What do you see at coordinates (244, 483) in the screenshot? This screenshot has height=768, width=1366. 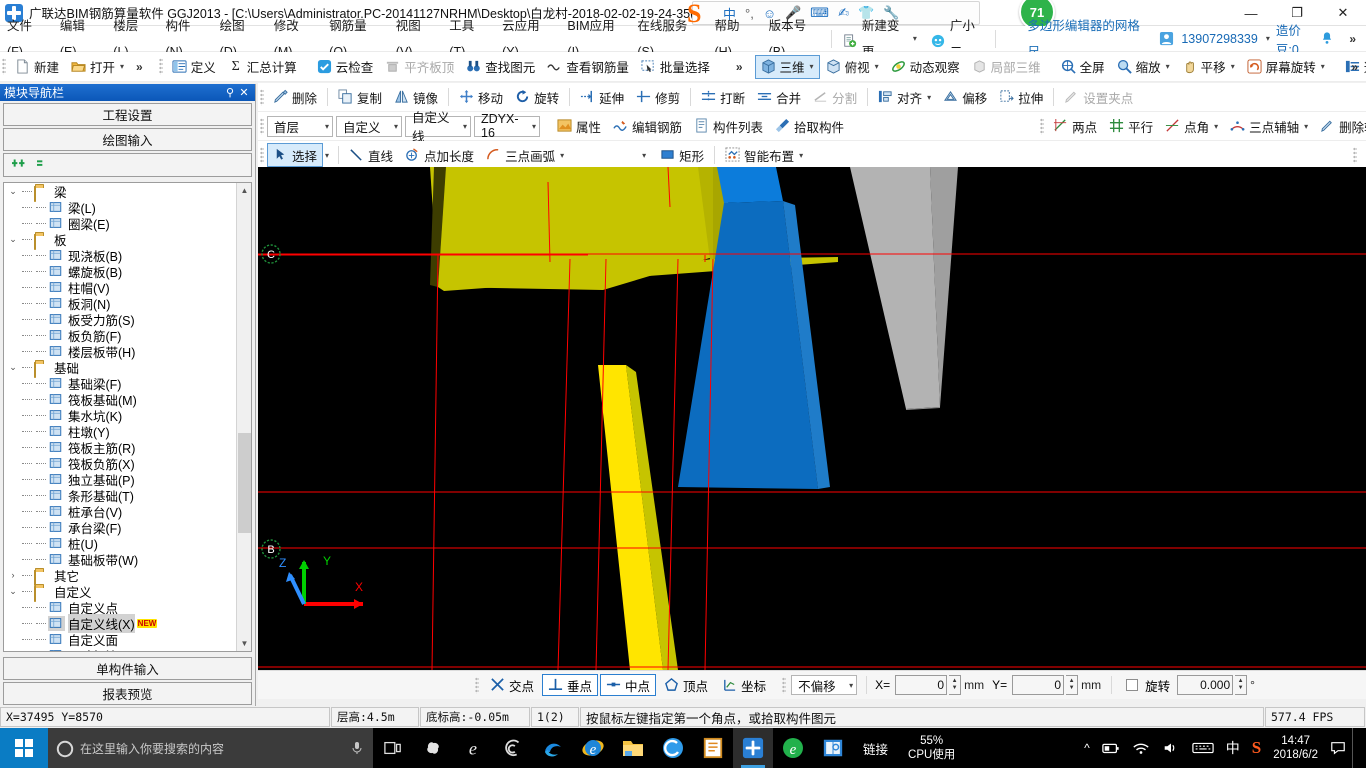 I see `scroll-thumb` at bounding box center [244, 483].